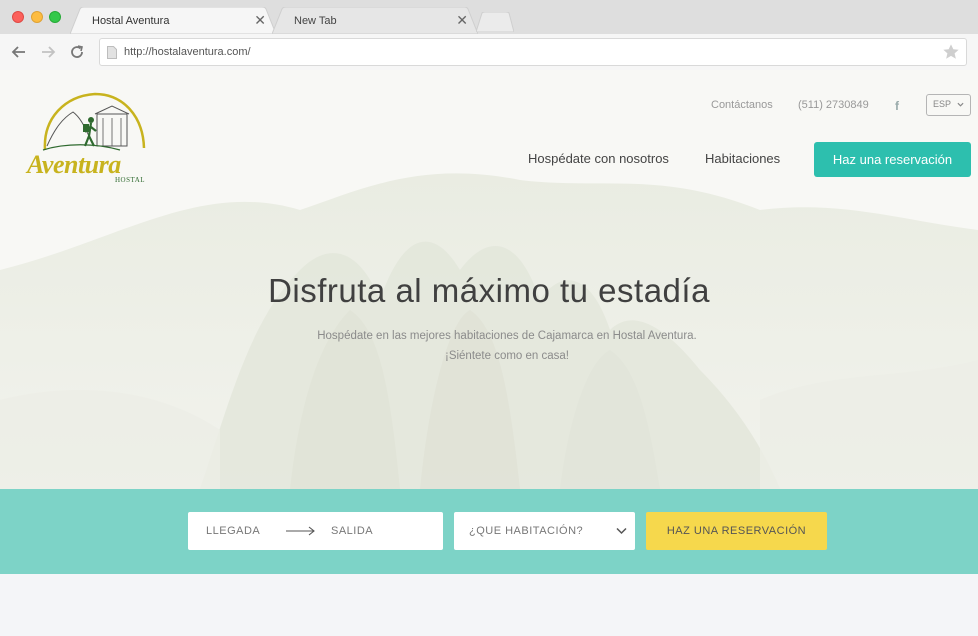  I want to click on contact-link: Contáctanos, so click(742, 105).